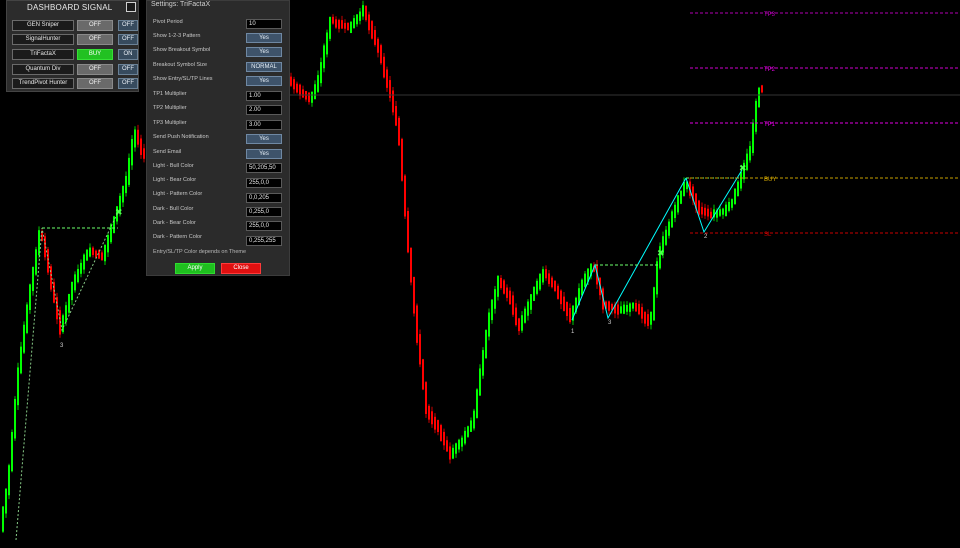 Image resolution: width=960 pixels, height=548 pixels. I want to click on dashboard-row-trendpivot-hunter: TrendPivot Hunter OFF OFF, so click(74, 83).